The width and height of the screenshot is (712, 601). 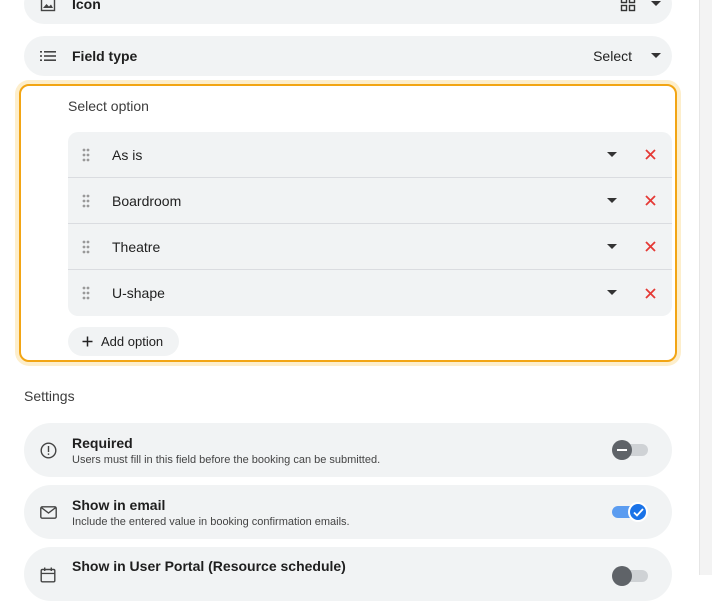 What do you see at coordinates (105, 56) in the screenshot?
I see `field-type-label: Field type` at bounding box center [105, 56].